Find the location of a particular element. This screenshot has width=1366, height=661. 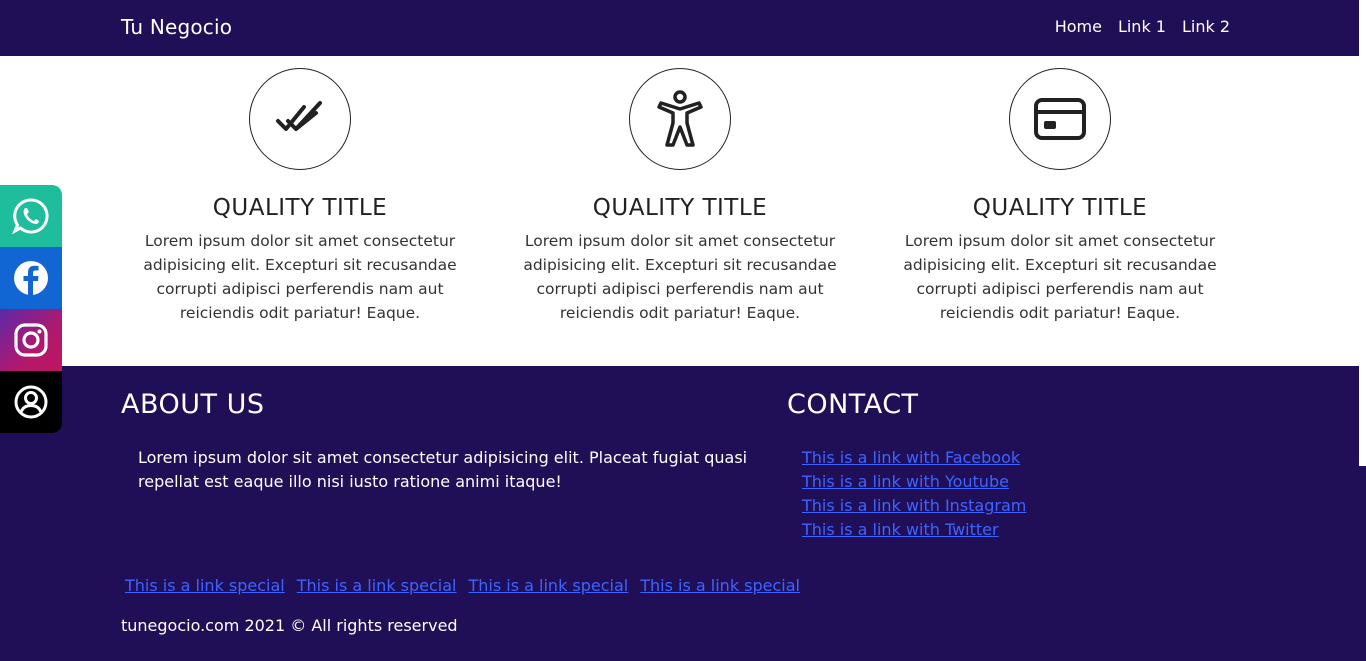

social-sidebar is located at coordinates (31, 309).